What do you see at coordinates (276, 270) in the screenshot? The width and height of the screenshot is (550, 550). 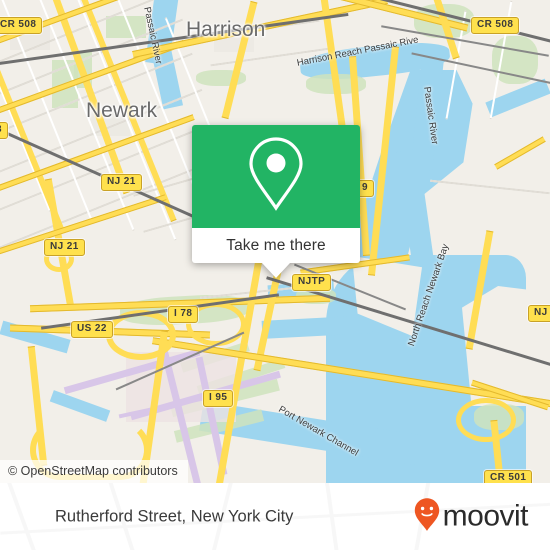 I see `card-pointer-tail` at bounding box center [276, 270].